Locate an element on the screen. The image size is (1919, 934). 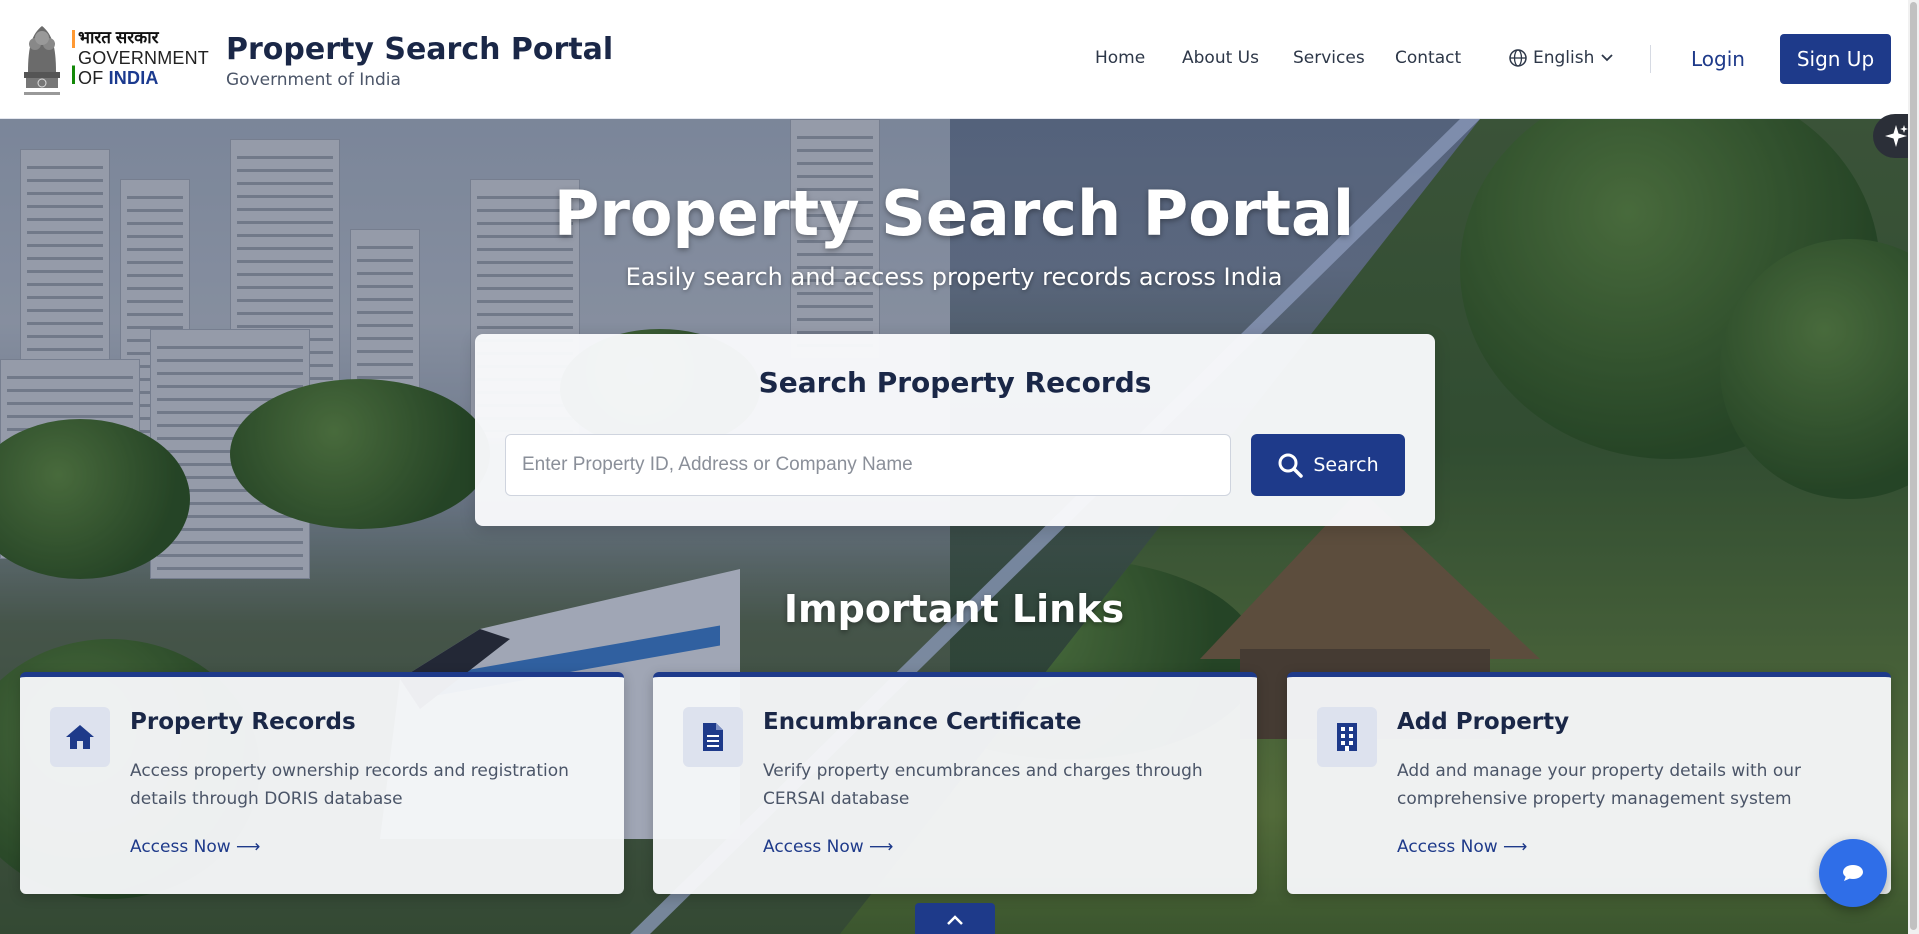
scroll-to-top-button is located at coordinates (955, 918).